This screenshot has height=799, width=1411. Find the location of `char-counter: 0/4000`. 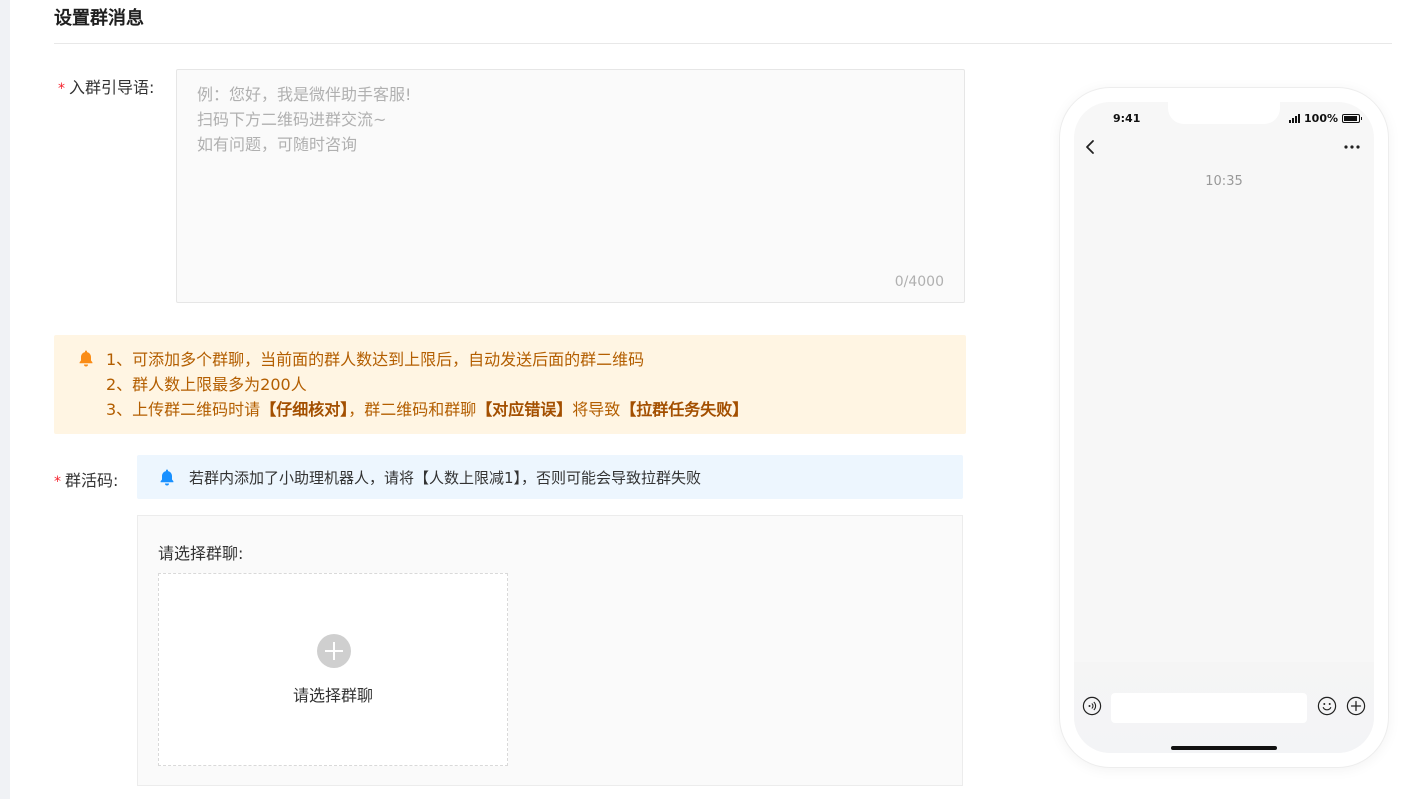

char-counter: 0/4000 is located at coordinates (919, 282).